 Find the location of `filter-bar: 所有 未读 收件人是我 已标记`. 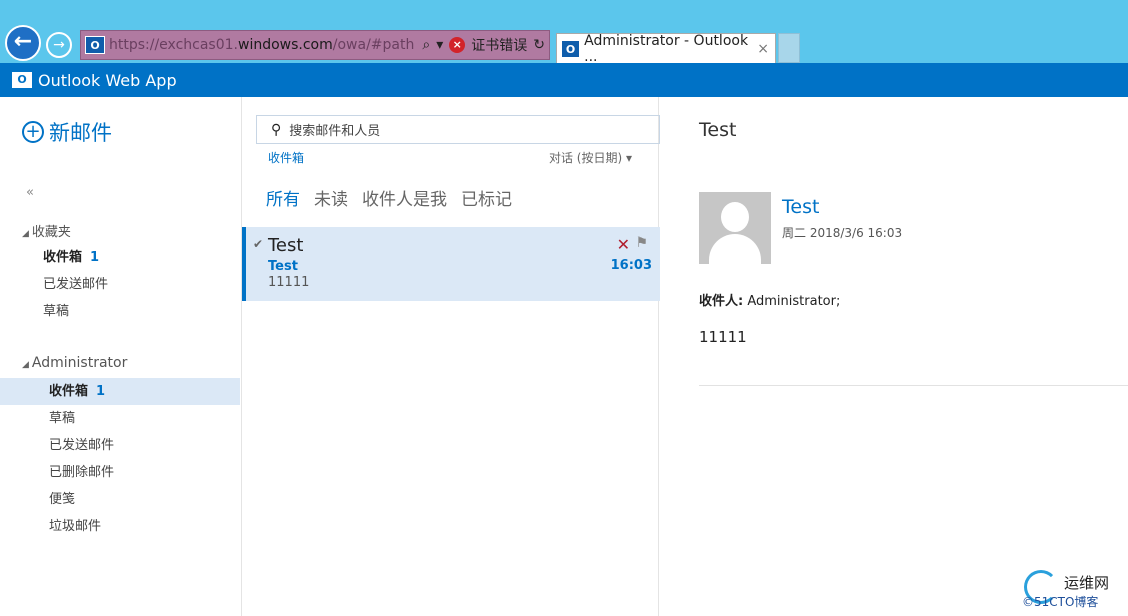

filter-bar: 所有 未读 收件人是我 已标记 is located at coordinates (389, 197).